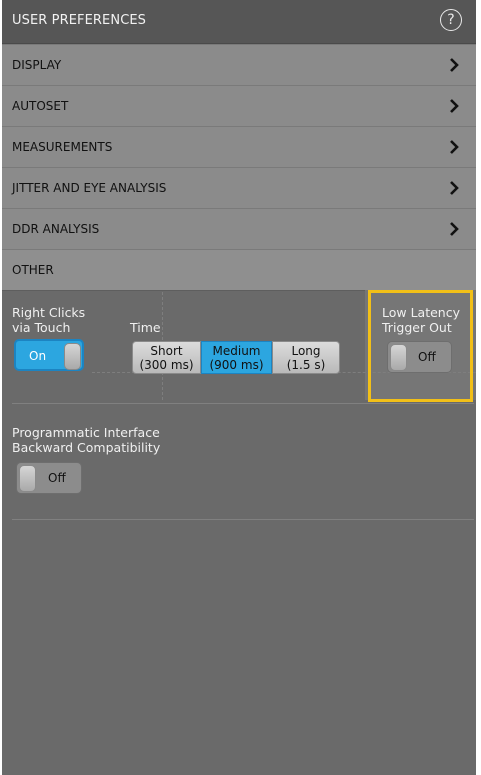 The height and width of the screenshot is (775, 481). I want to click on title-bar: USER PREFERENCES ?, so click(239, 22).